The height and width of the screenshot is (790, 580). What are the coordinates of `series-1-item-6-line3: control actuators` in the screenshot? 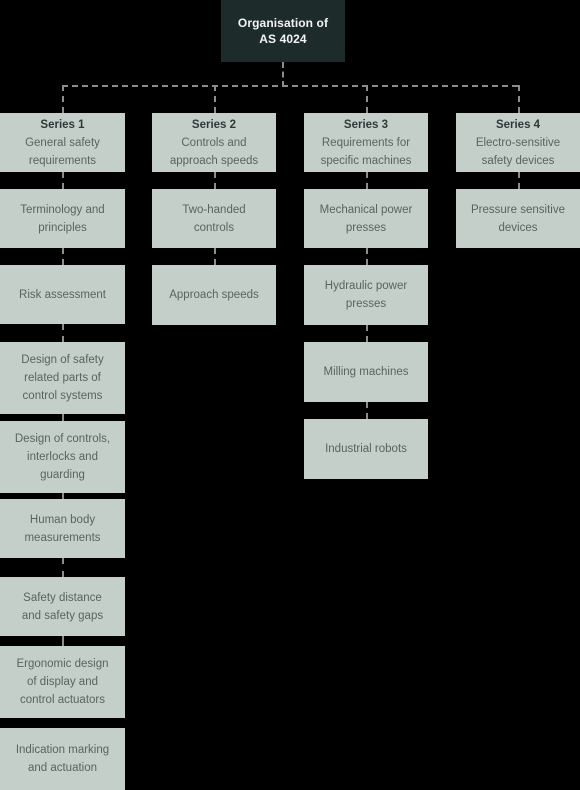 It's located at (62, 700).